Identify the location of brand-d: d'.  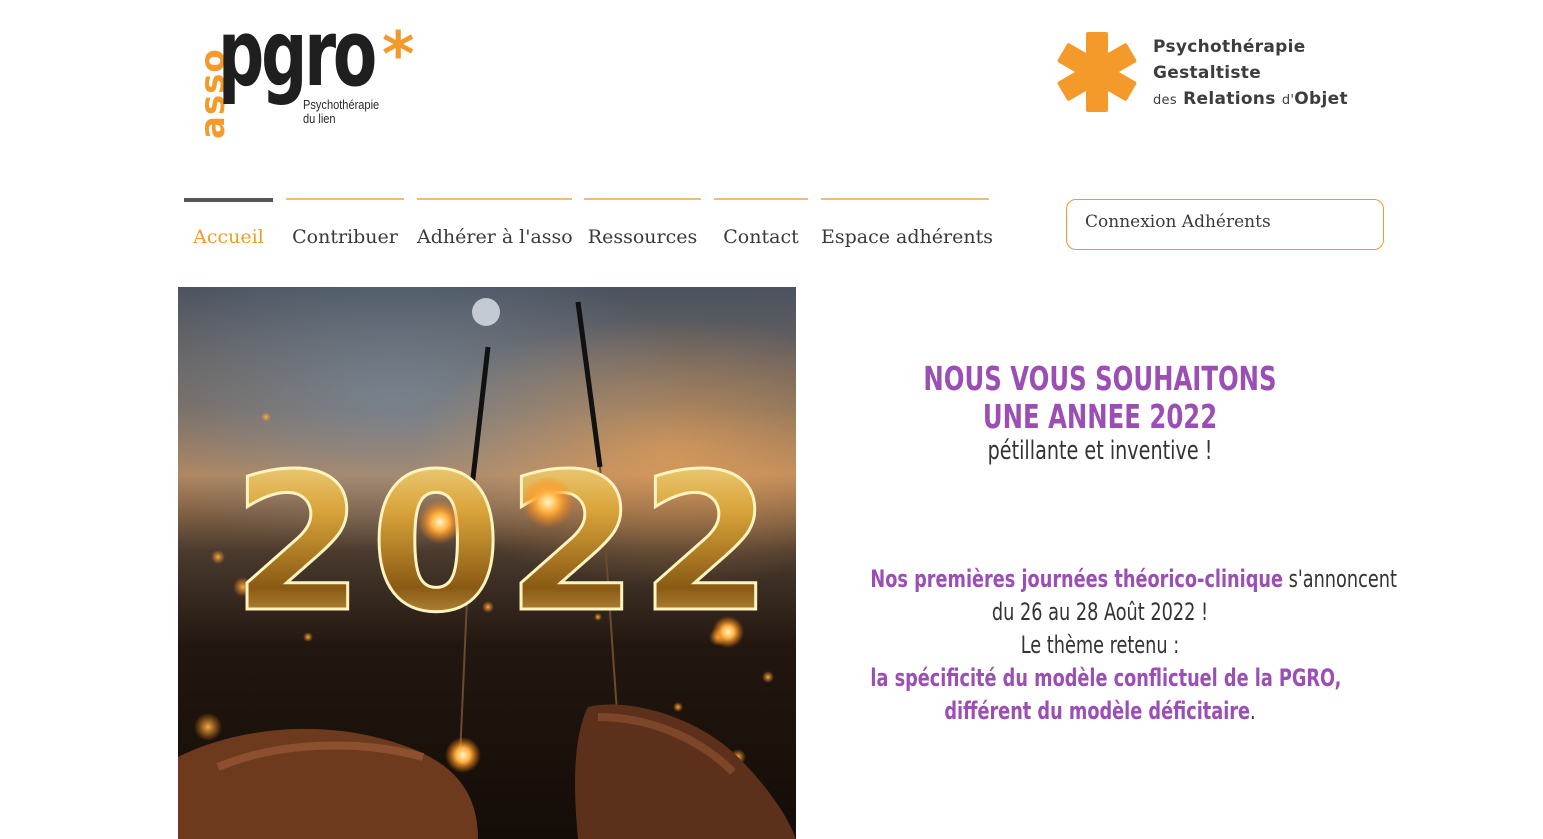
(1288, 100).